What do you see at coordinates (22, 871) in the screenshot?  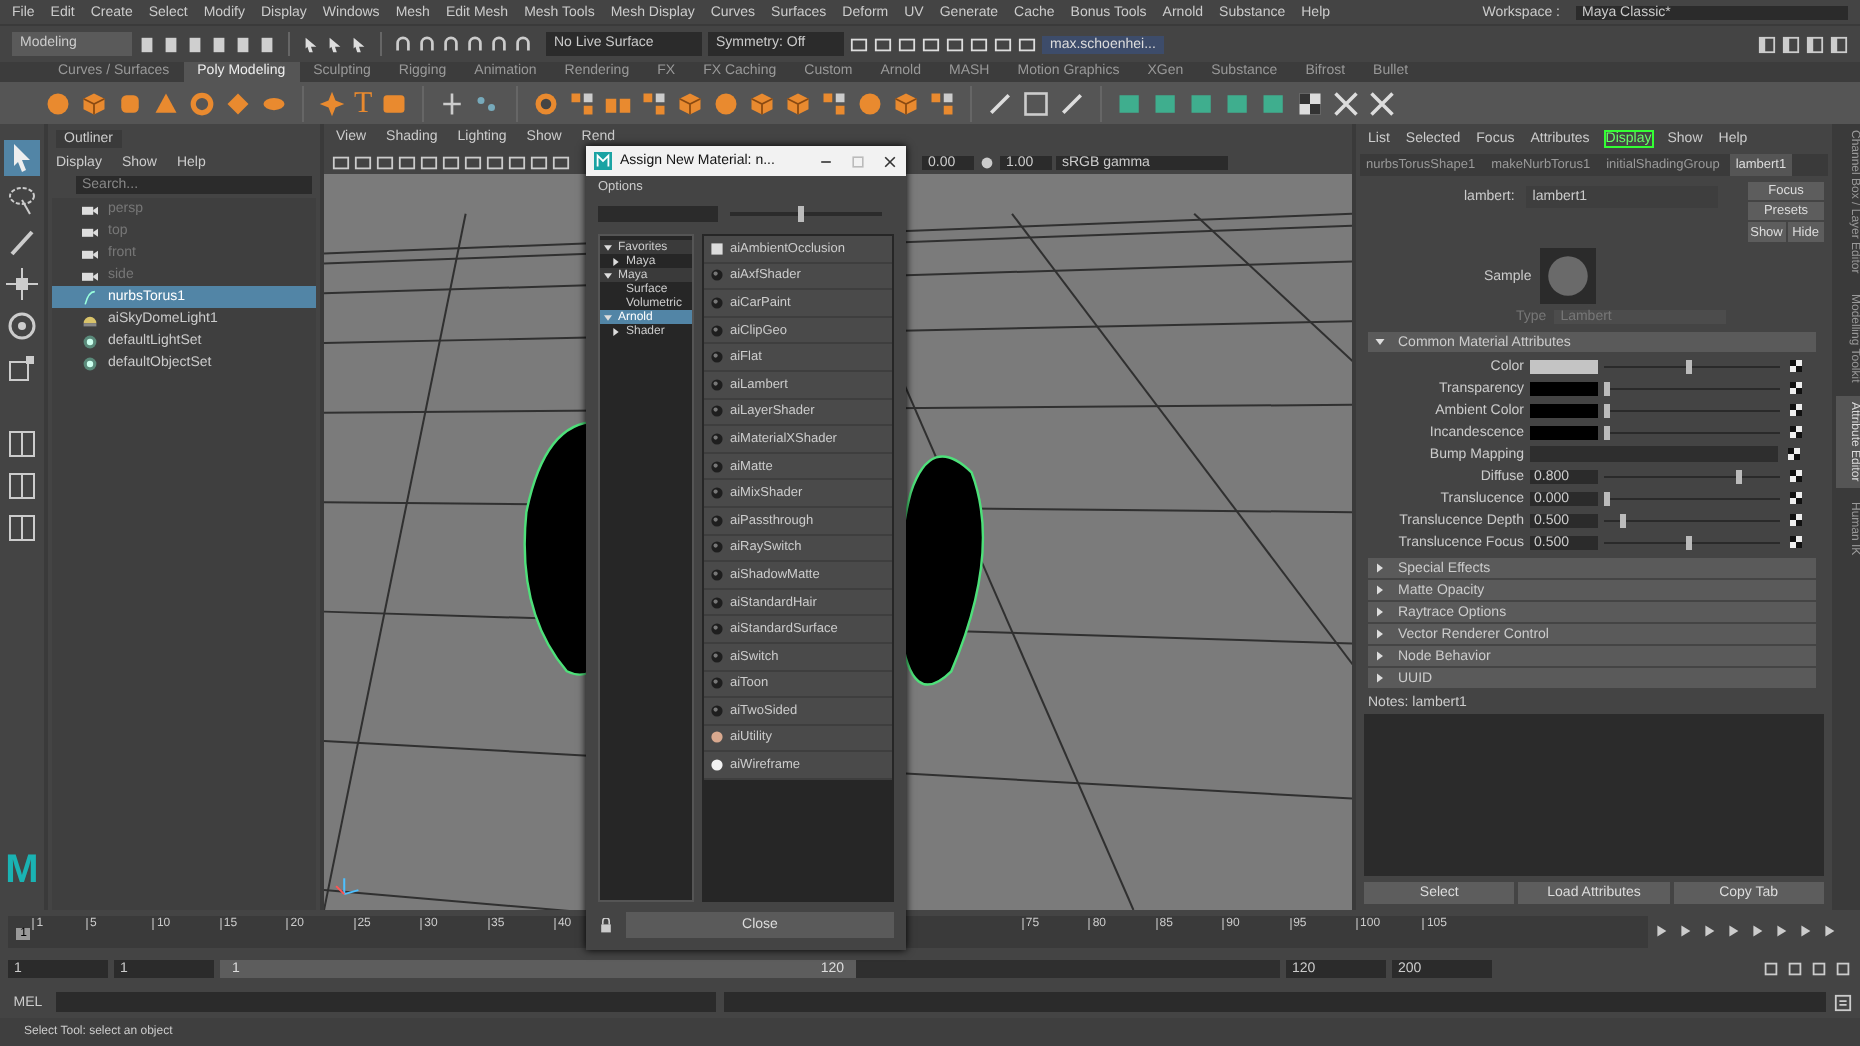 I see `logo: M` at bounding box center [22, 871].